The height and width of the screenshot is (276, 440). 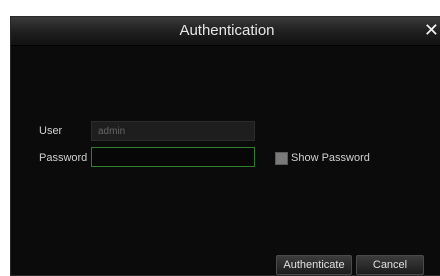 I want to click on show-password-label: Show Password, so click(x=330, y=158).